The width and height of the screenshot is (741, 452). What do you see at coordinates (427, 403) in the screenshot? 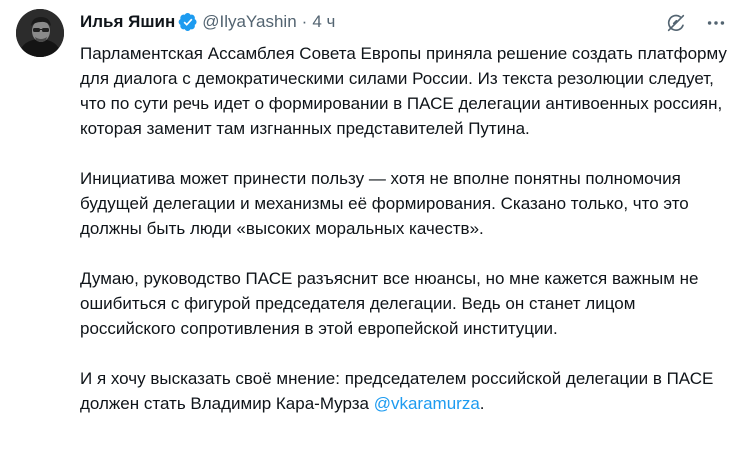
I see `mention-link: @vkaramurza` at bounding box center [427, 403].